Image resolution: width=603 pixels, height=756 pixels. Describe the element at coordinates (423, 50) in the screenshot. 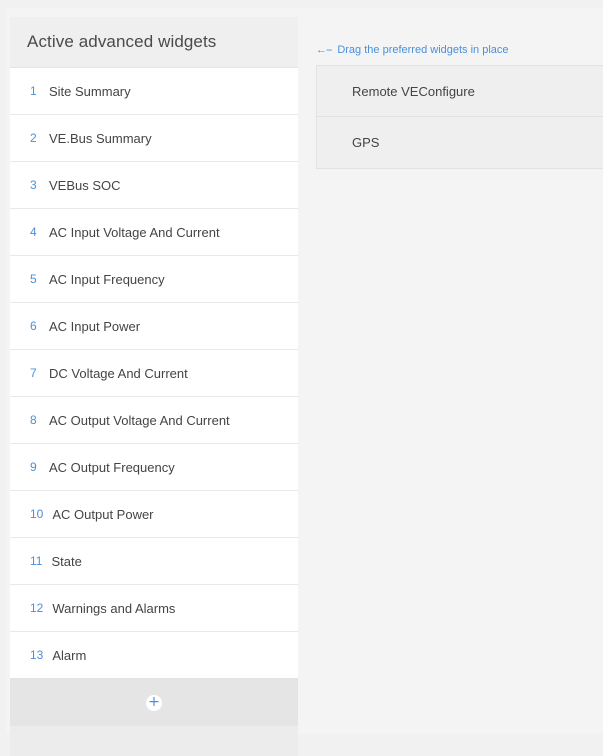

I see `drag-hint-text: Drag the preferred widgets in place` at that location.